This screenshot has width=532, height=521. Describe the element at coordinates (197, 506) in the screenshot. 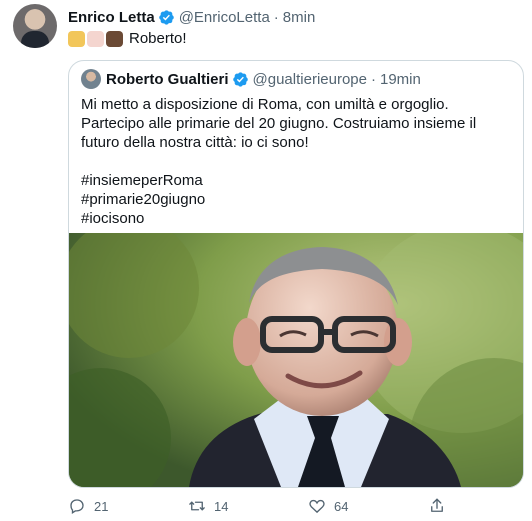

I see `retweet-icon` at that location.